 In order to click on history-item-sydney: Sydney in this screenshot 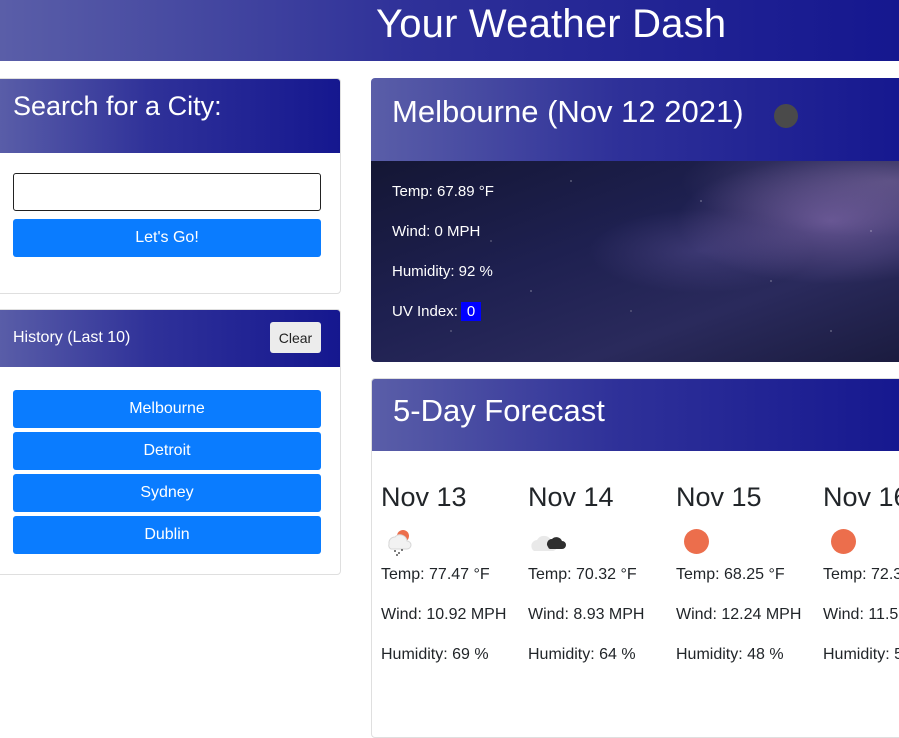, I will do `click(167, 493)`.